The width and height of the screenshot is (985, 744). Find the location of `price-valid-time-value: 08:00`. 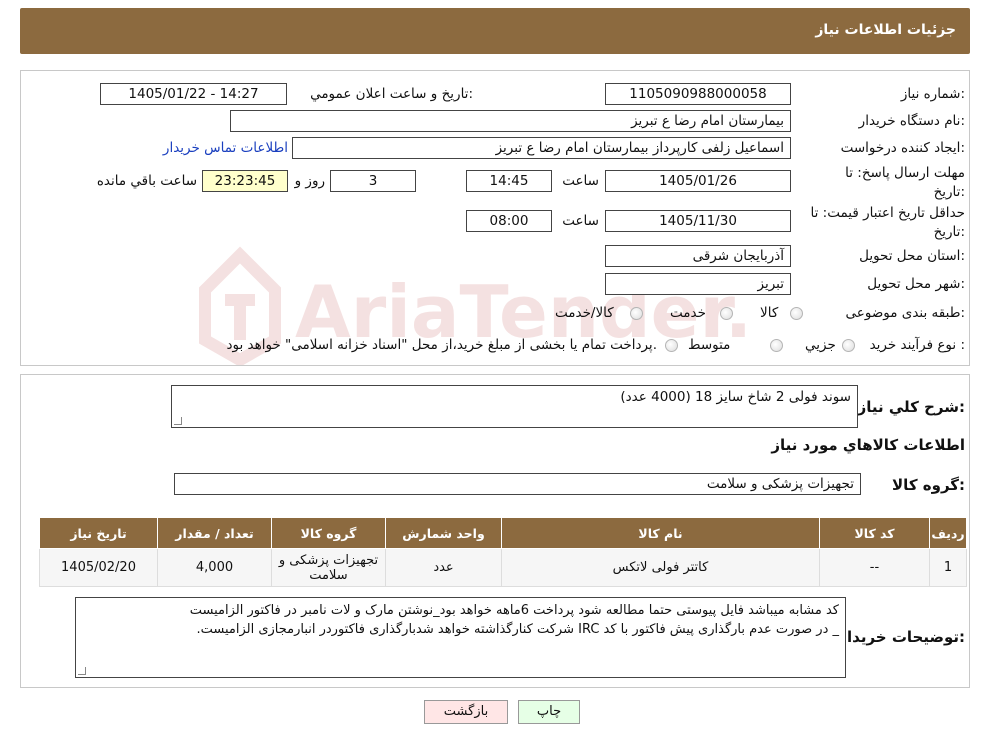

price-valid-time-value: 08:00 is located at coordinates (509, 221).